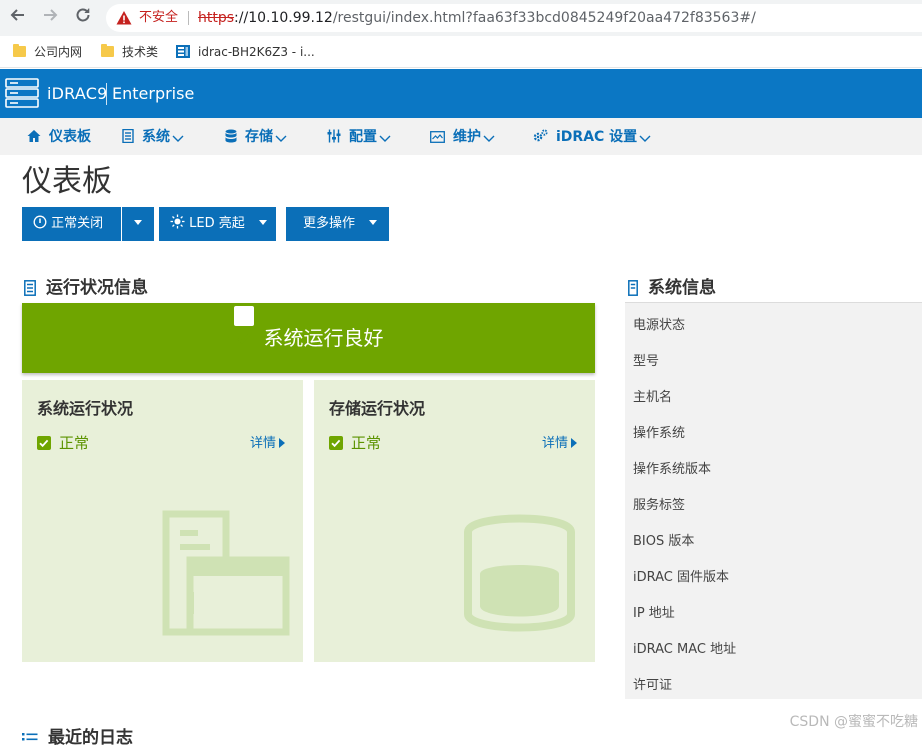 Image resolution: width=922 pixels, height=748 pixels. I want to click on info-row-model: 型号, so click(646, 361).